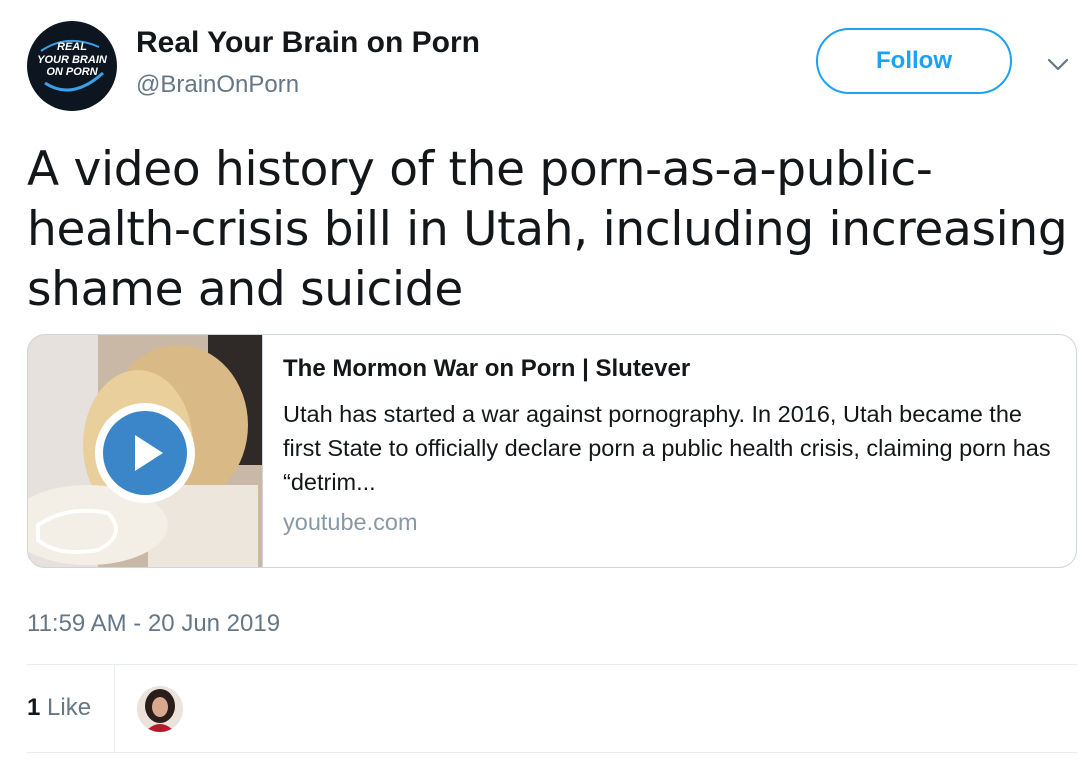  I want to click on chevron-down-icon, so click(1058, 65).